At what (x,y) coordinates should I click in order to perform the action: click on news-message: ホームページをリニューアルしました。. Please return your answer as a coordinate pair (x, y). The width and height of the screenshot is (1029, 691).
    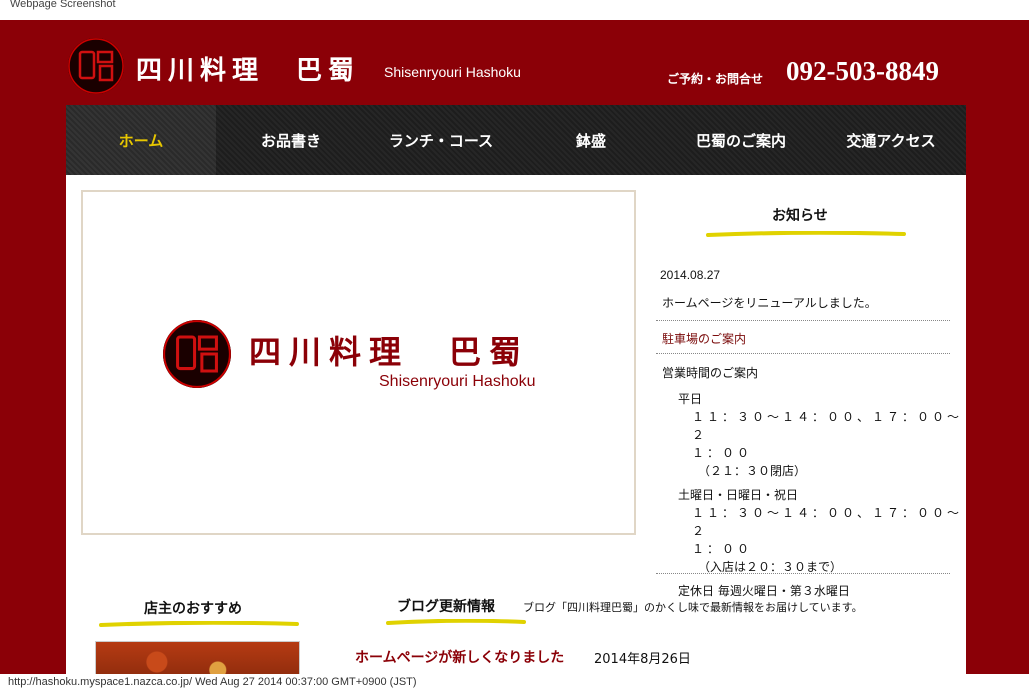
    Looking at the image, I should click on (769, 303).